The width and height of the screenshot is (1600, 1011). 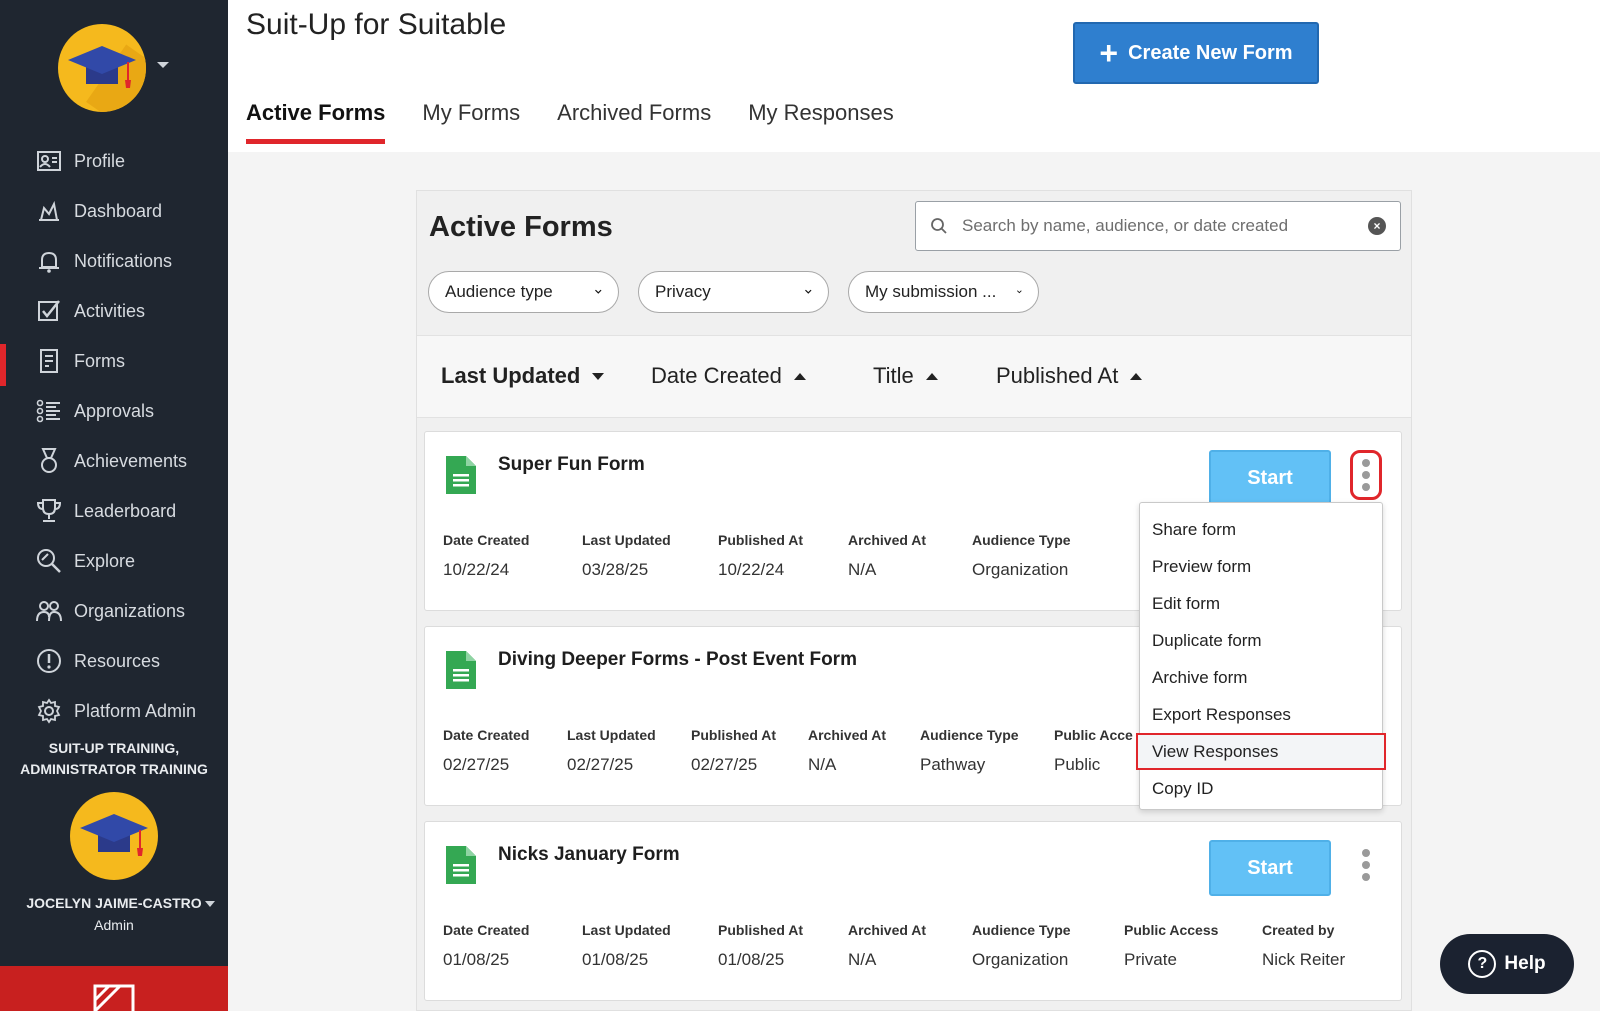 I want to click on search-box: ×, so click(x=1158, y=226).